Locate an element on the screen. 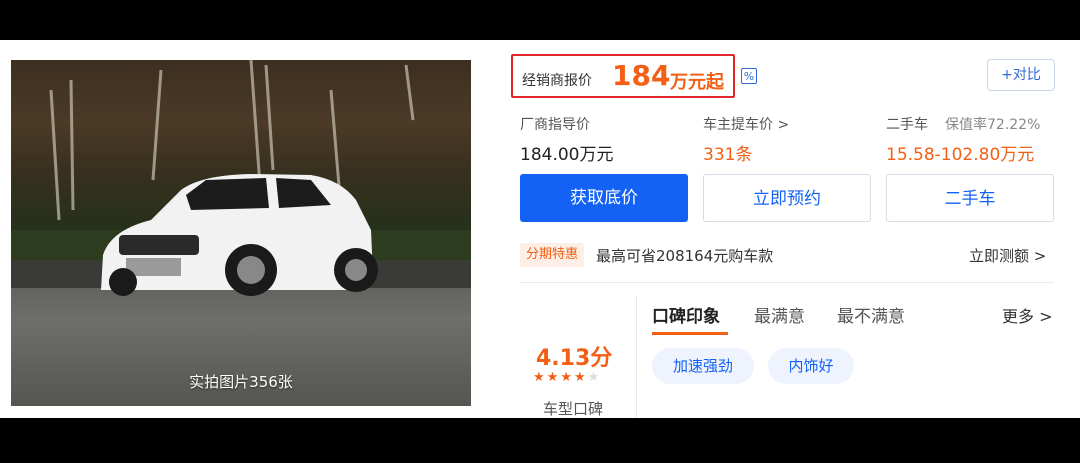  used-car-price-range: 15.58-102.80万元 is located at coordinates (960, 152).